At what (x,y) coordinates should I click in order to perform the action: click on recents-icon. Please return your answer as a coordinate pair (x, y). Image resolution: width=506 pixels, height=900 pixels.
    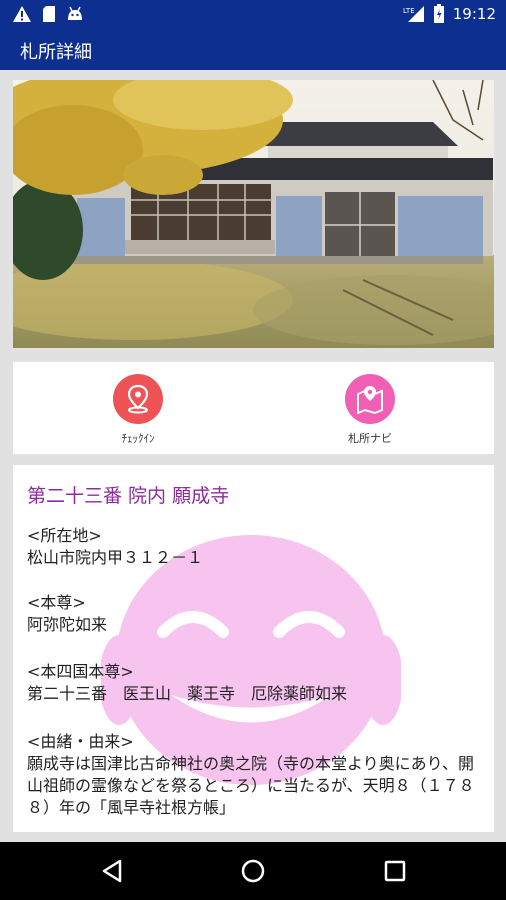
    Looking at the image, I should click on (395, 871).